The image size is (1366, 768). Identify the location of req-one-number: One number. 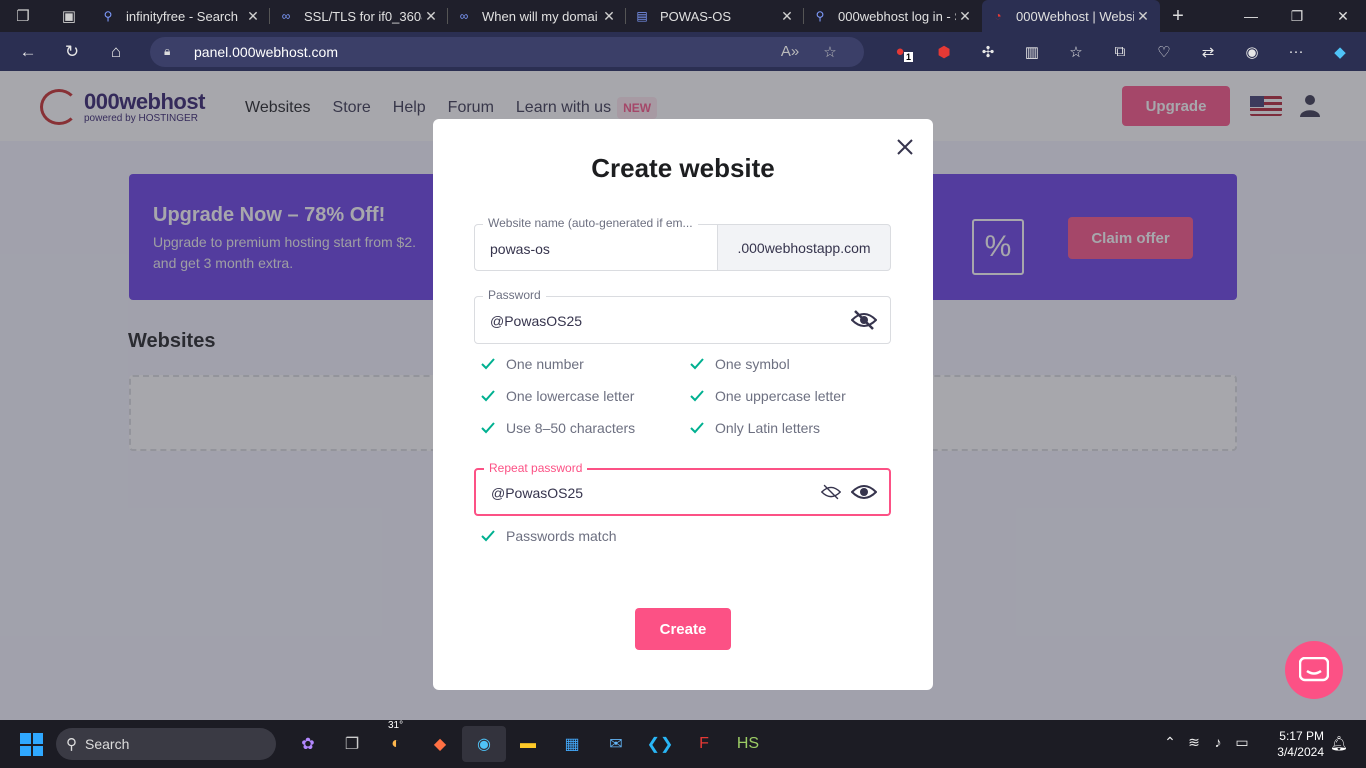
(532, 364).